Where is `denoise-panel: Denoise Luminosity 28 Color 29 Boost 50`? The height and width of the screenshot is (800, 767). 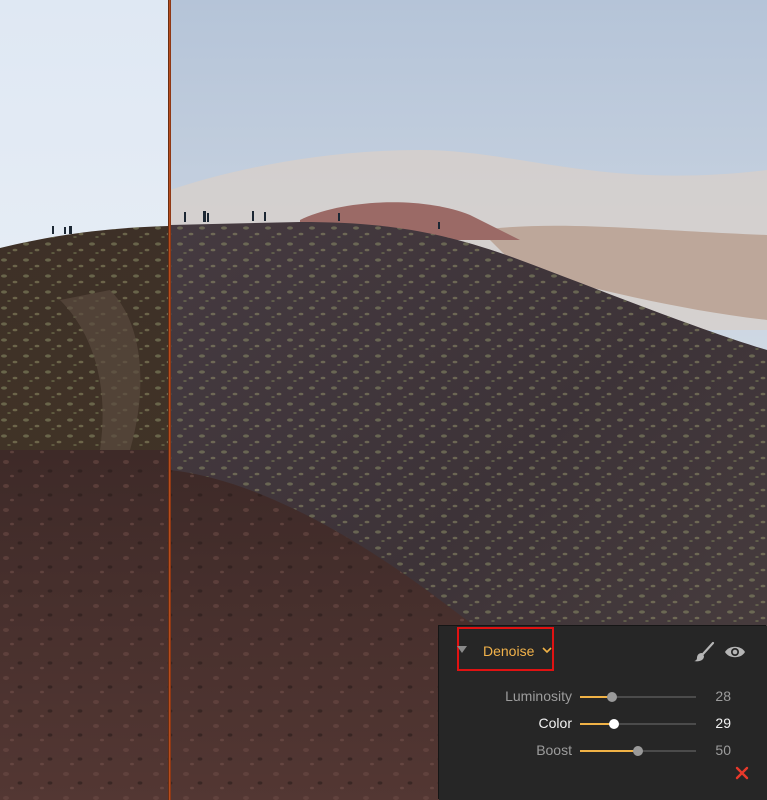 denoise-panel: Denoise Luminosity 28 Color 29 Boost 50 is located at coordinates (603, 713).